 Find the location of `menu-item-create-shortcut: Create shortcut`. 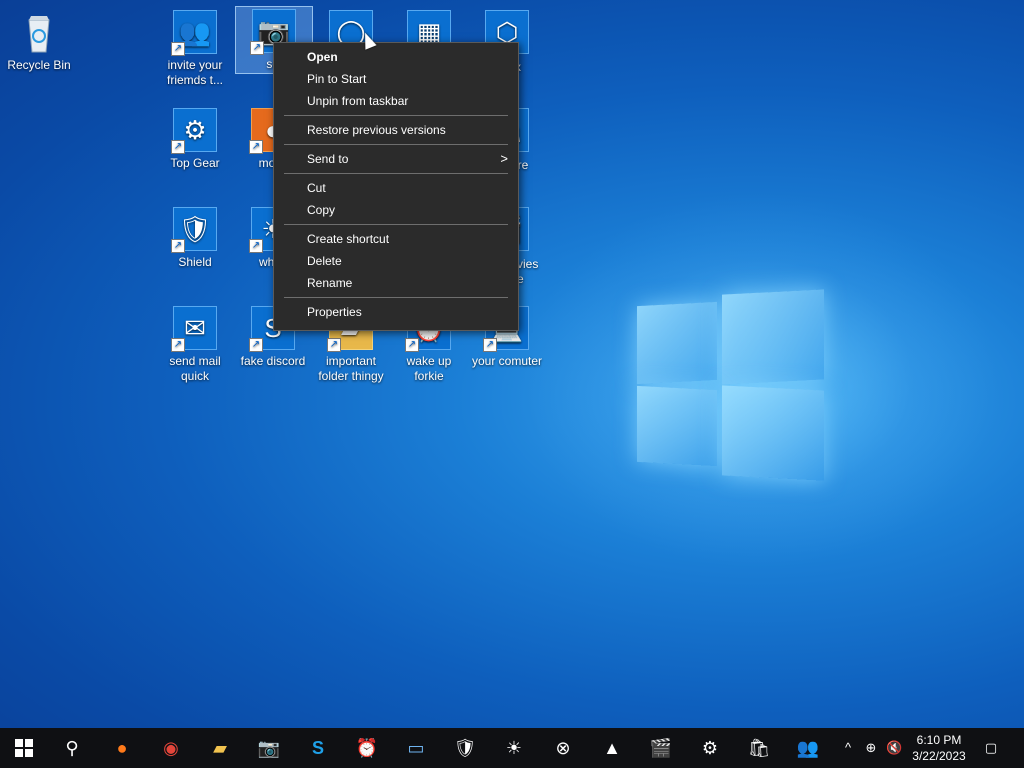

menu-item-create-shortcut: Create shortcut is located at coordinates (396, 239).